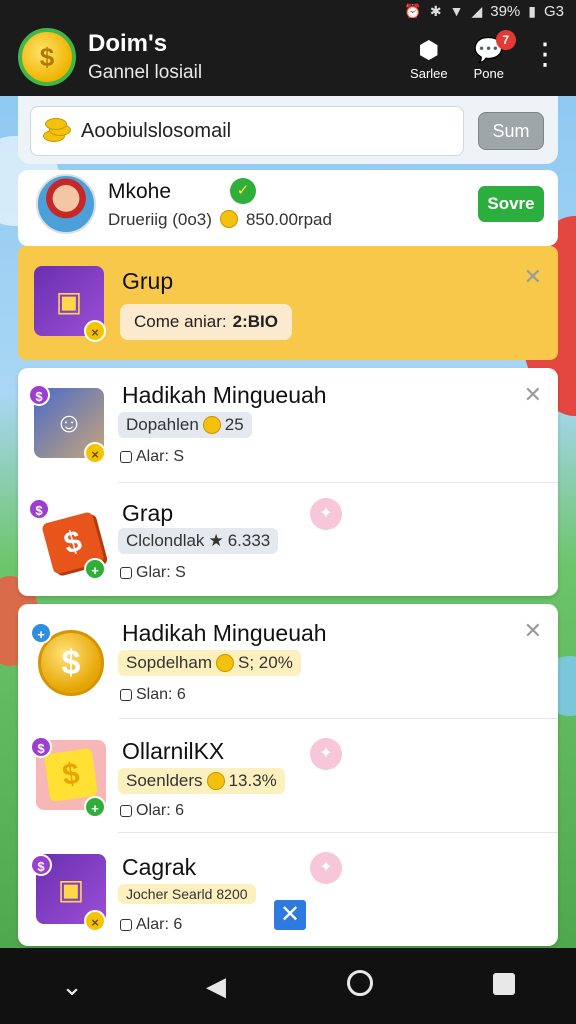 This screenshot has height=1024, width=576. What do you see at coordinates (148, 281) in the screenshot?
I see `highlight-title: Grup` at bounding box center [148, 281].